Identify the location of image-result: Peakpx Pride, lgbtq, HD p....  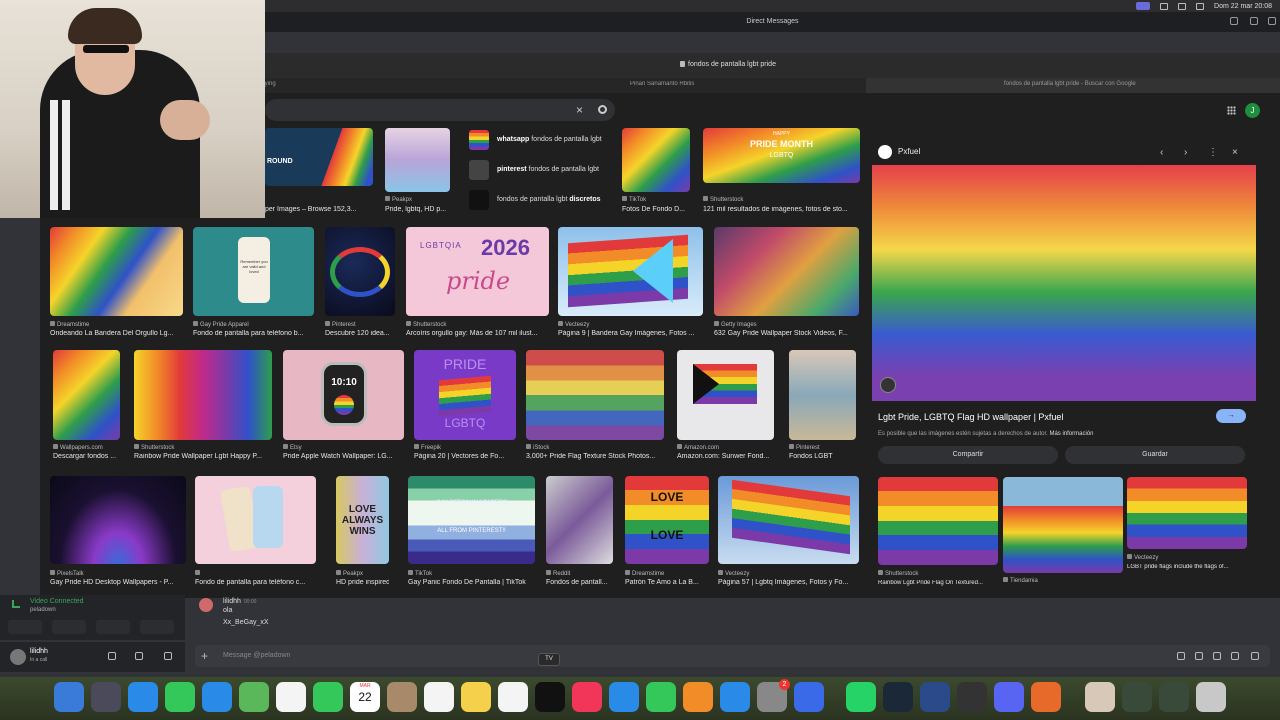
(417, 173).